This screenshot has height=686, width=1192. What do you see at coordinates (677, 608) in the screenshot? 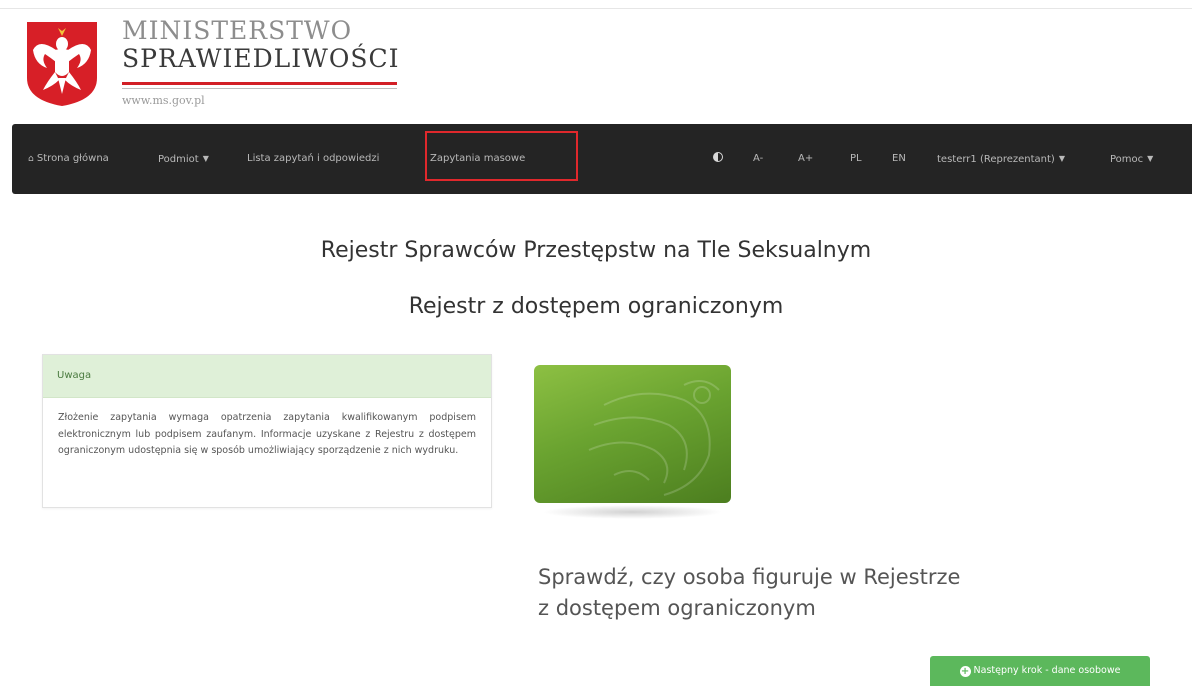
I see `check-text-line2: z dostępem ograniczonym` at bounding box center [677, 608].